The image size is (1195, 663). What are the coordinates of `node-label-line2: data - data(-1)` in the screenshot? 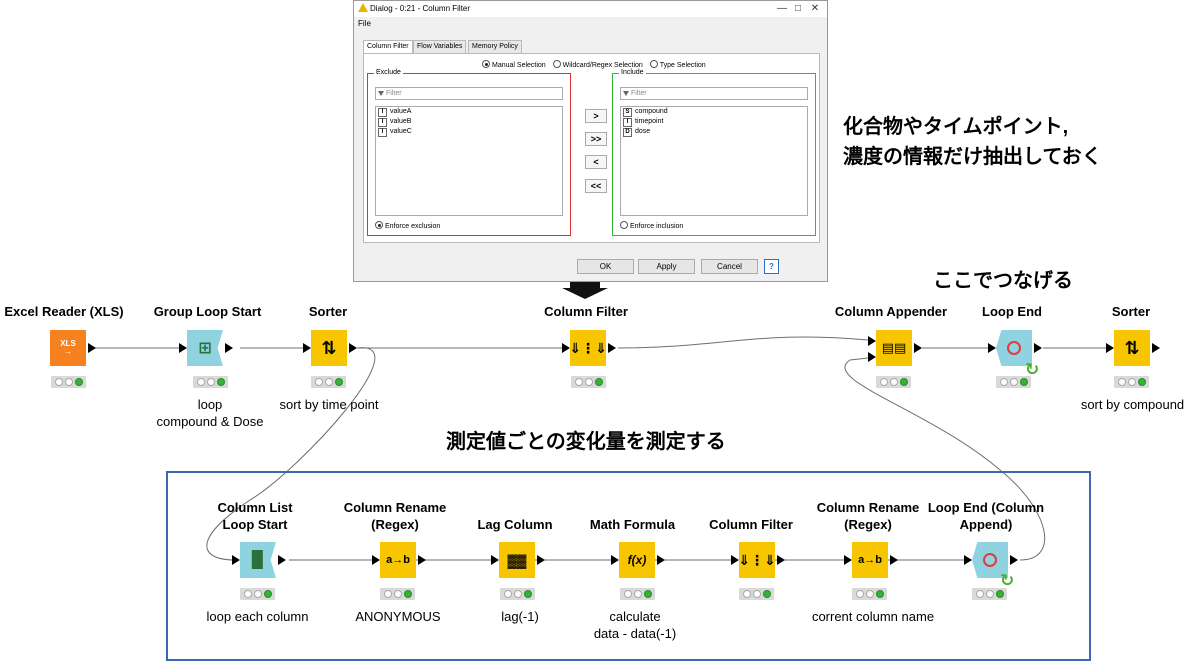 It's located at (635, 633).